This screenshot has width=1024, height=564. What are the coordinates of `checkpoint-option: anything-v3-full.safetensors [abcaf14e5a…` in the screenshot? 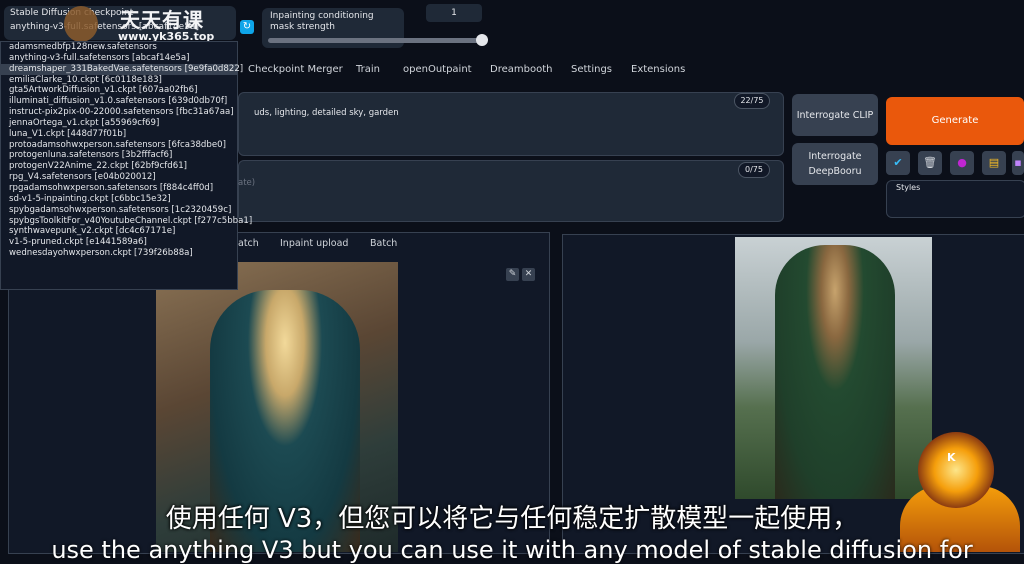 It's located at (119, 58).